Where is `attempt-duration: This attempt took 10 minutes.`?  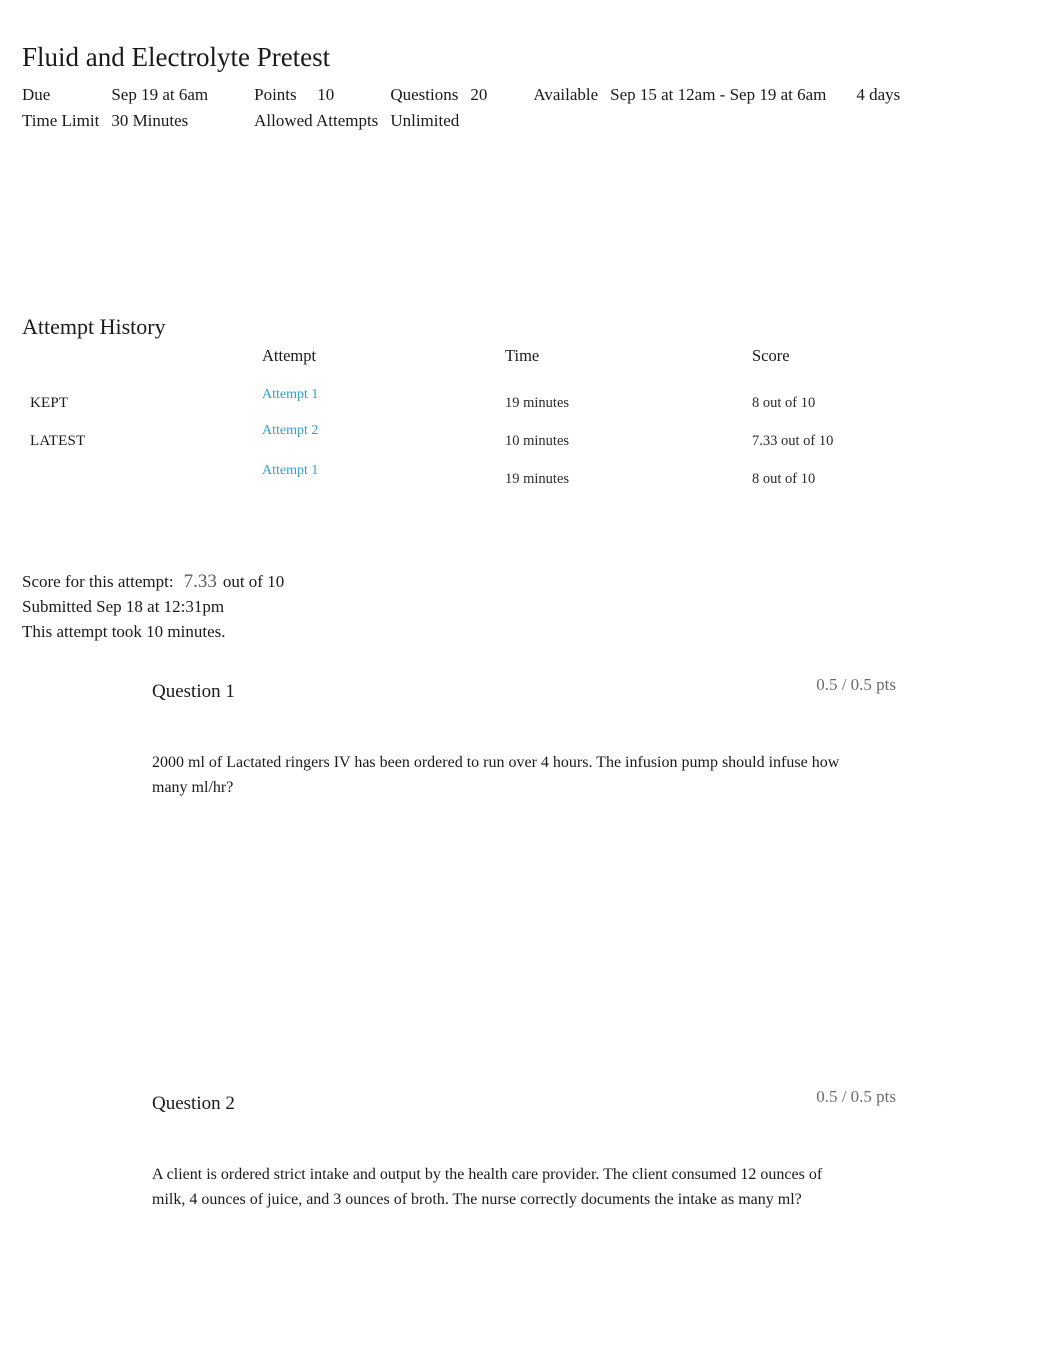
attempt-duration: This attempt took 10 minutes. is located at coordinates (124, 631).